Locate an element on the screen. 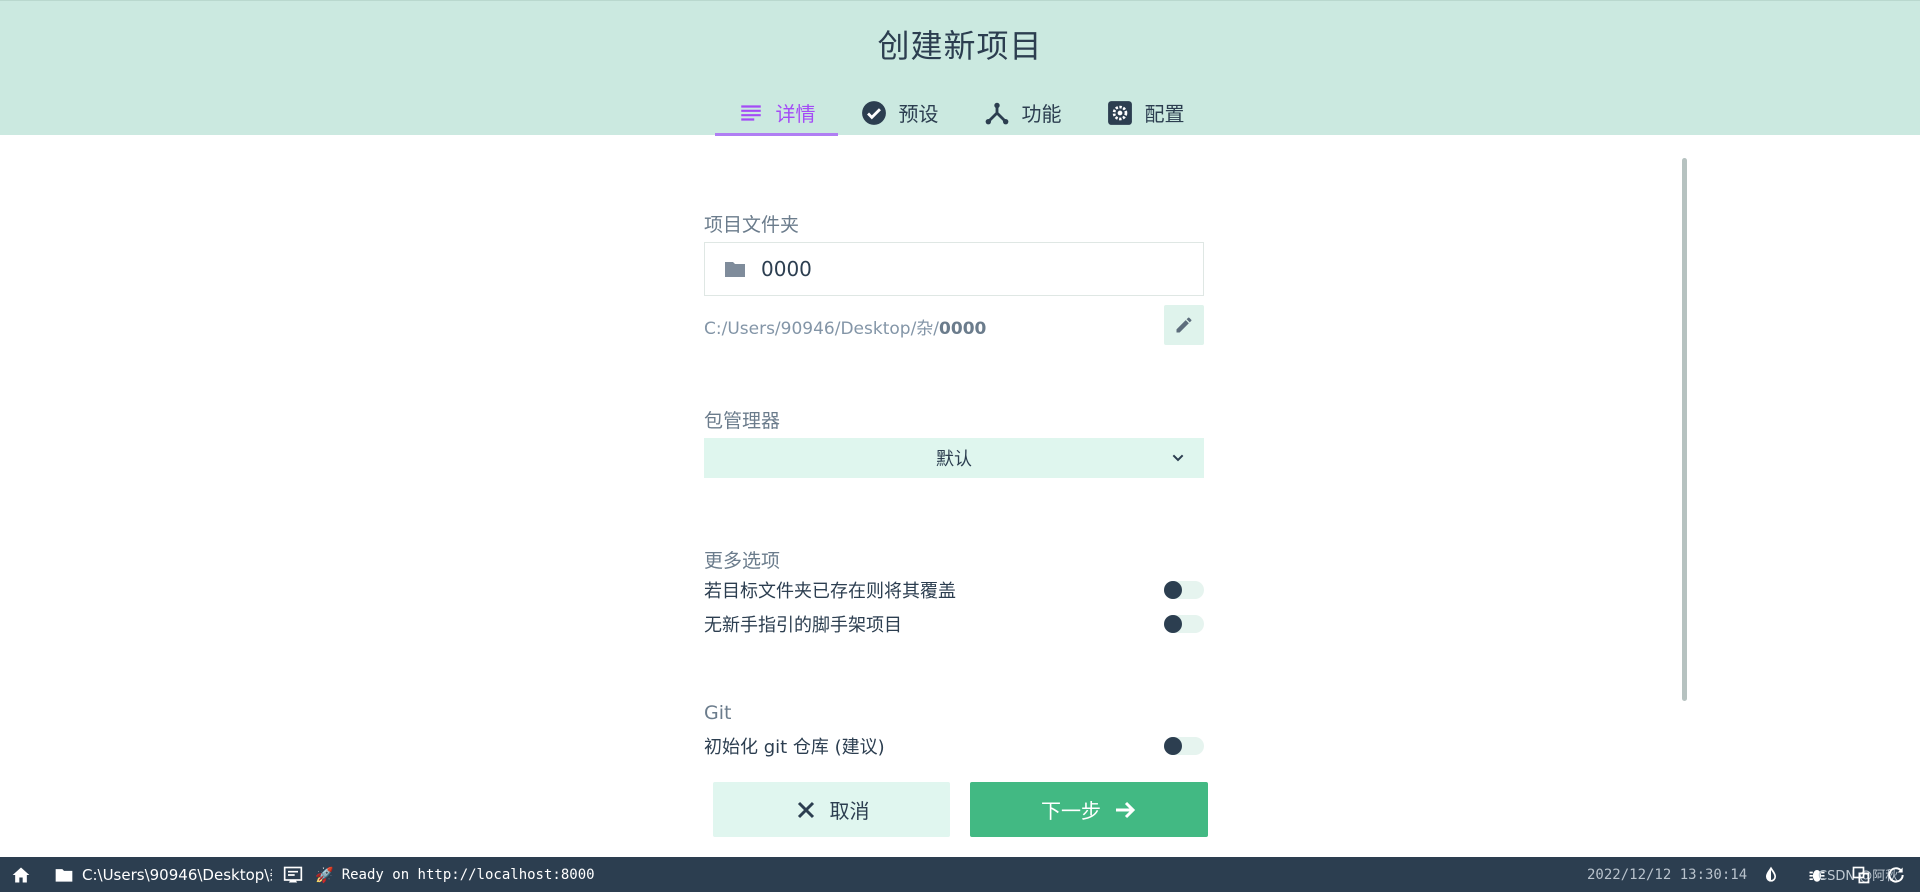 This screenshot has width=1920, height=892. option-label: 若目标文件夹已存在则将其覆盖 is located at coordinates (830, 591).